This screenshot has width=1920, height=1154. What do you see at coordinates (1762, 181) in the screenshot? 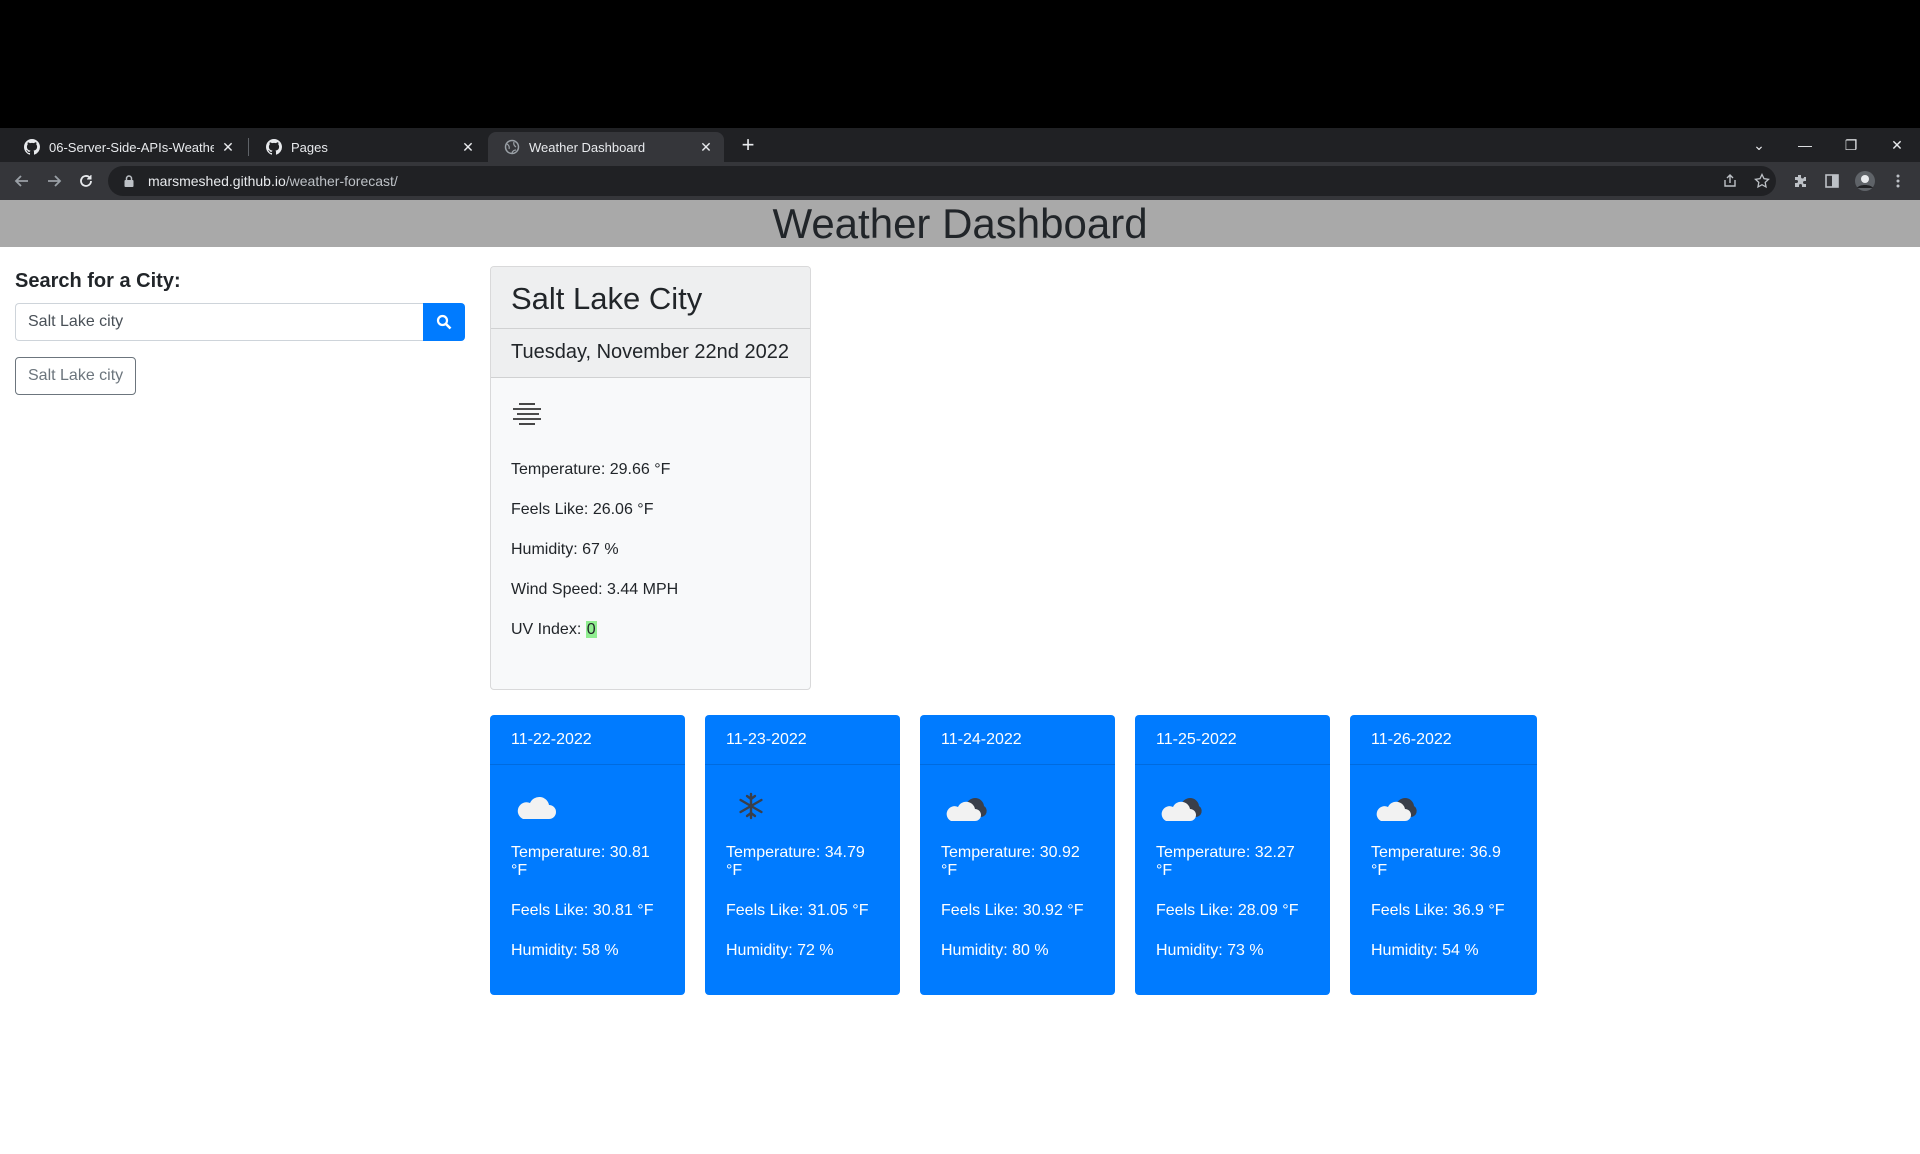
I see `bookmark-star-icon` at bounding box center [1762, 181].